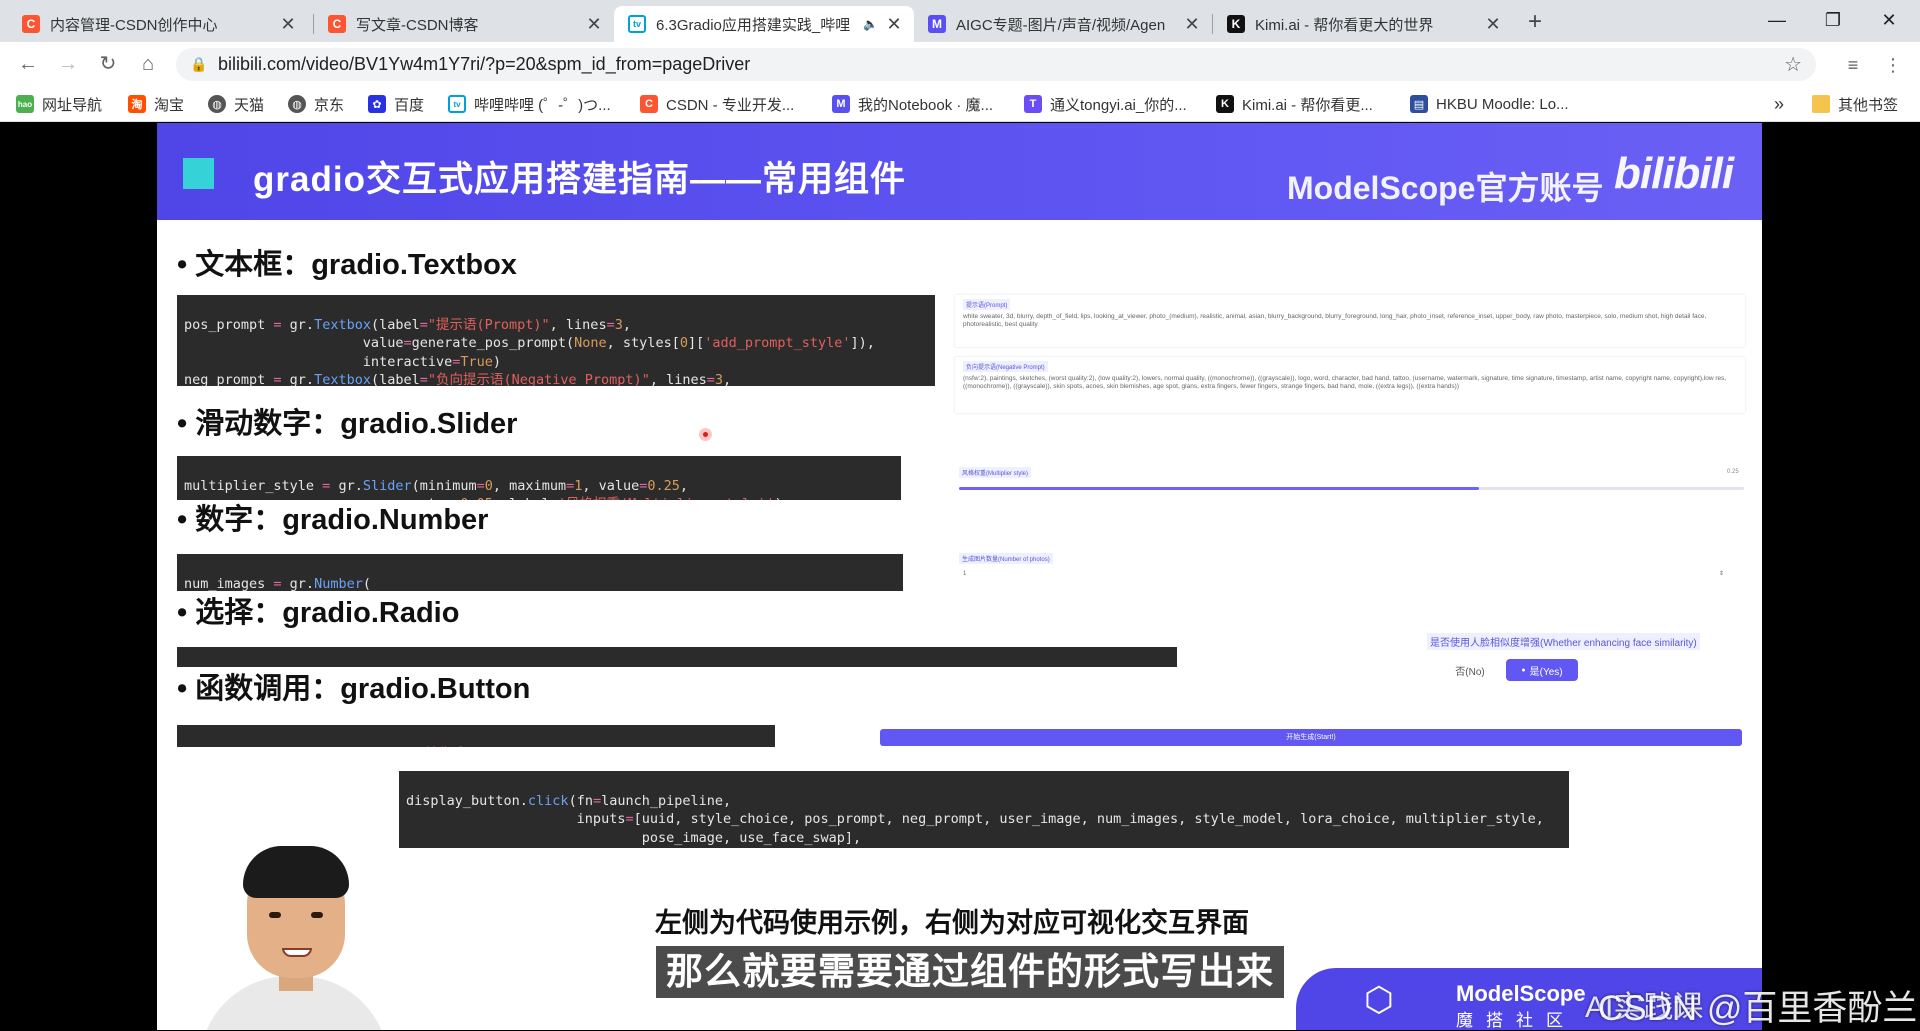 This screenshot has width=1920, height=1031. Describe the element at coordinates (25, 104) in the screenshot. I see `hao123-icon: hao` at that location.